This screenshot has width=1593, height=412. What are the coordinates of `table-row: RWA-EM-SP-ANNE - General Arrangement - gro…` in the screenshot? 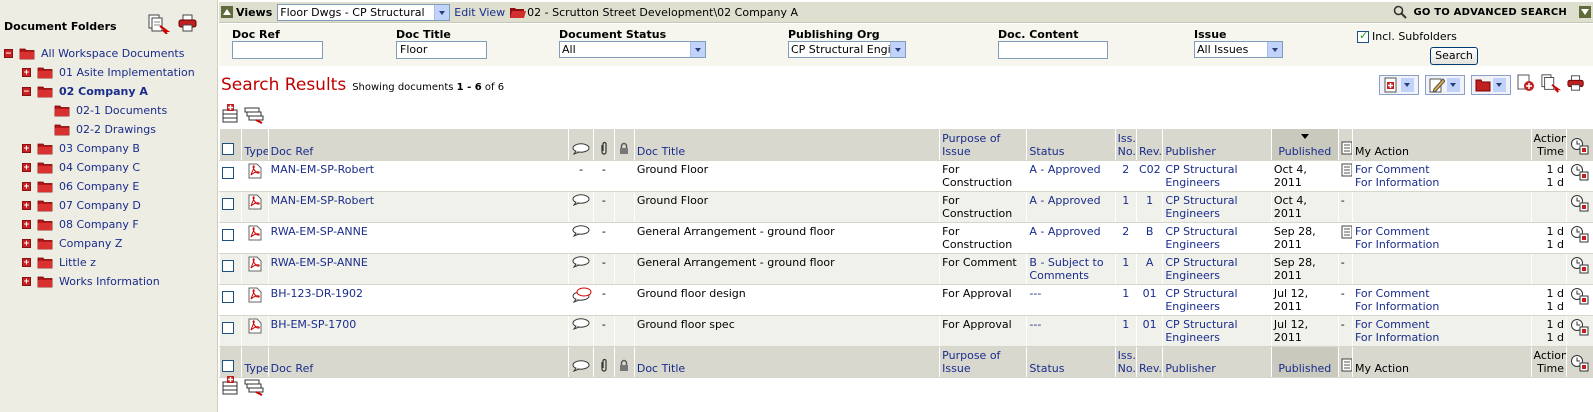 It's located at (905, 269).